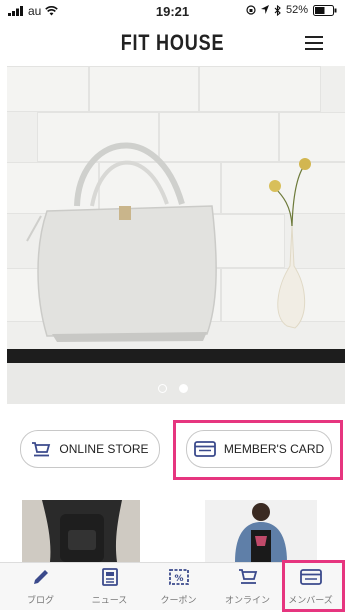 The width and height of the screenshot is (345, 612). What do you see at coordinates (325, 10) in the screenshot?
I see `battery-icon` at bounding box center [325, 10].